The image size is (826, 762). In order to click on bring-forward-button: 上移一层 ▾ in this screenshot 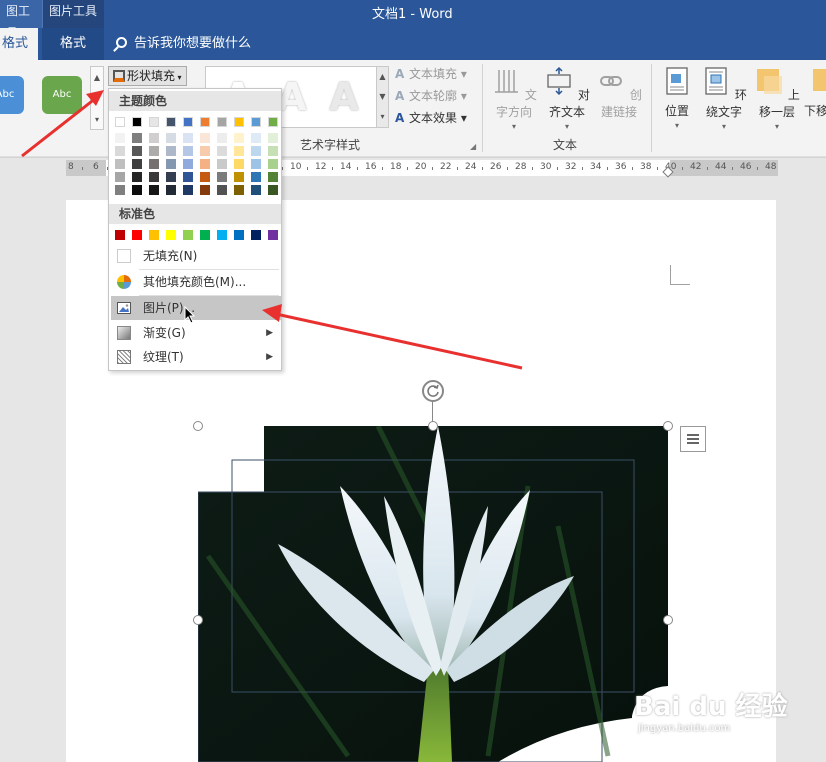, I will do `click(777, 98)`.